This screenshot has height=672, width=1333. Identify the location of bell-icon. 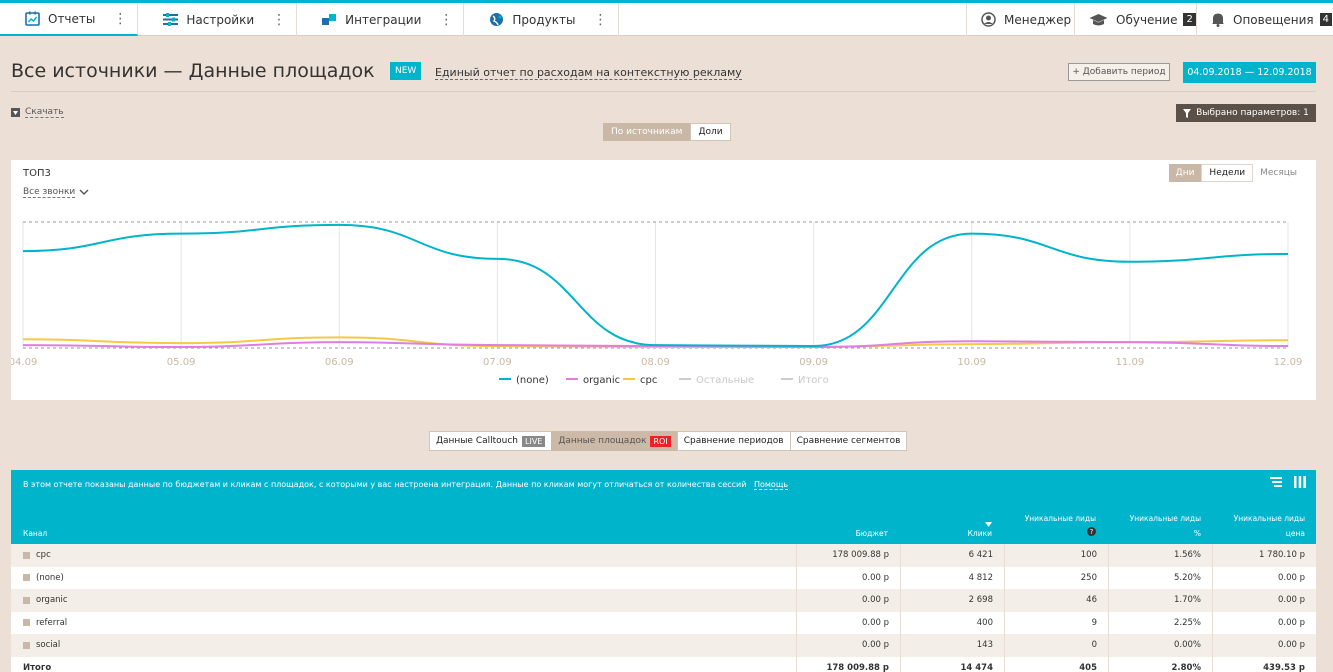
(1218, 20).